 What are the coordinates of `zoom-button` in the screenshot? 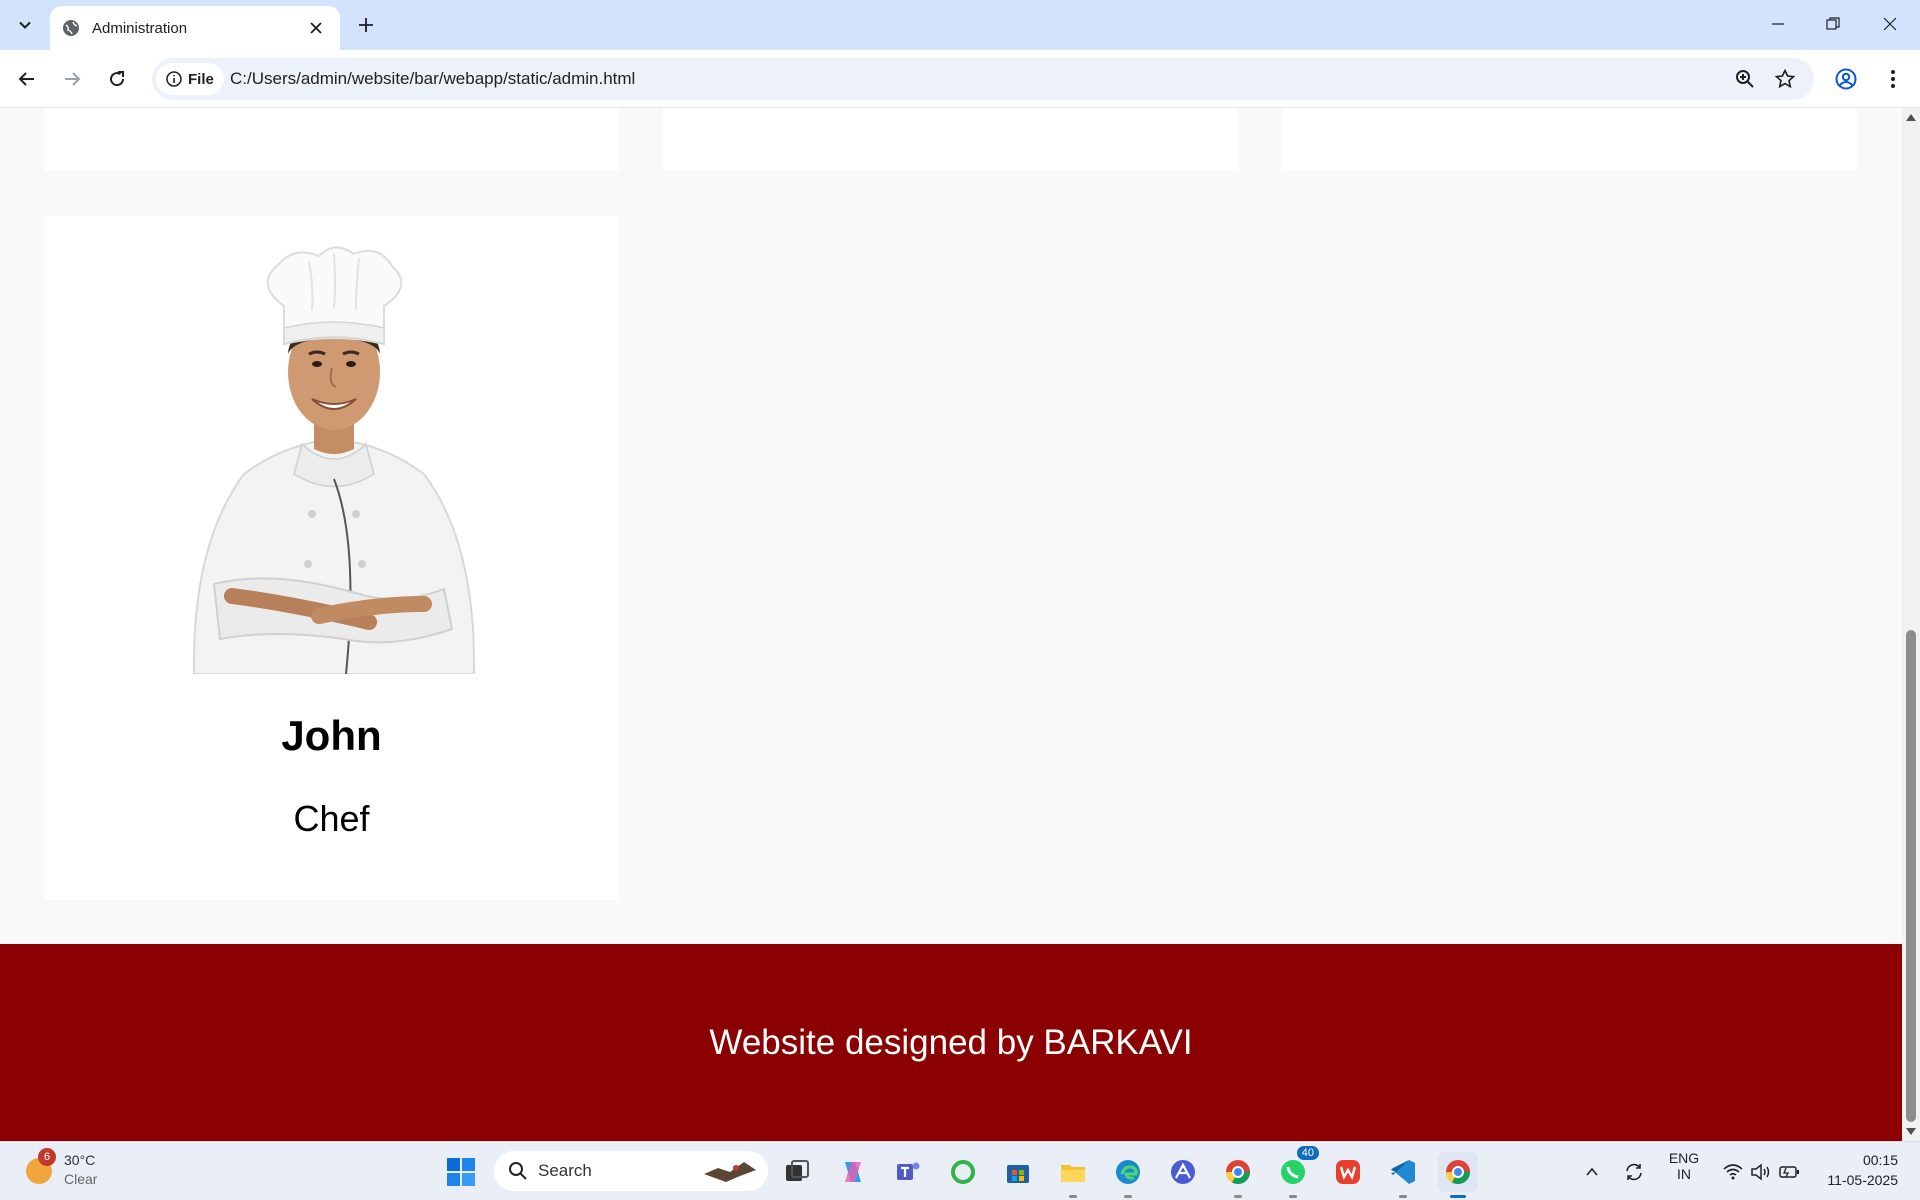 It's located at (1745, 79).